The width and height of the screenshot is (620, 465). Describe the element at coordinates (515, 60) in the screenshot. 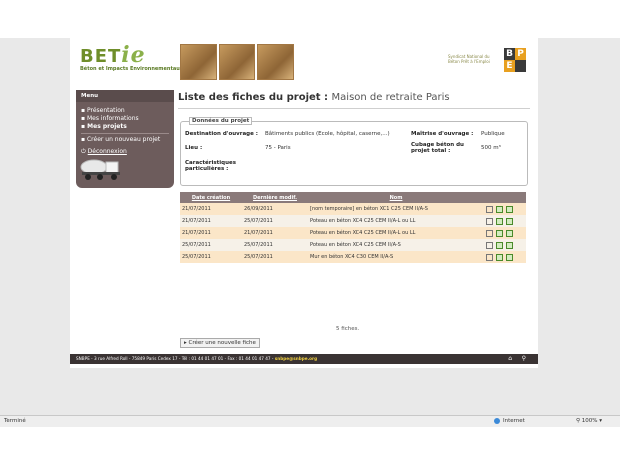

I see `bpe-logo-icon: B P E` at that location.